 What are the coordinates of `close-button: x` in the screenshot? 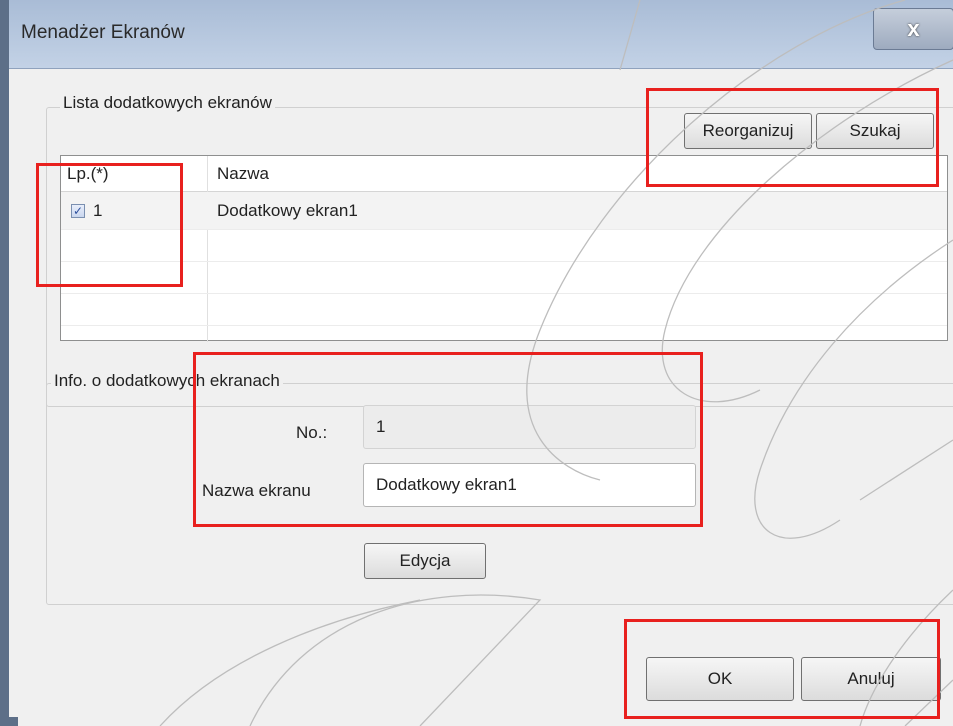 It's located at (913, 29).